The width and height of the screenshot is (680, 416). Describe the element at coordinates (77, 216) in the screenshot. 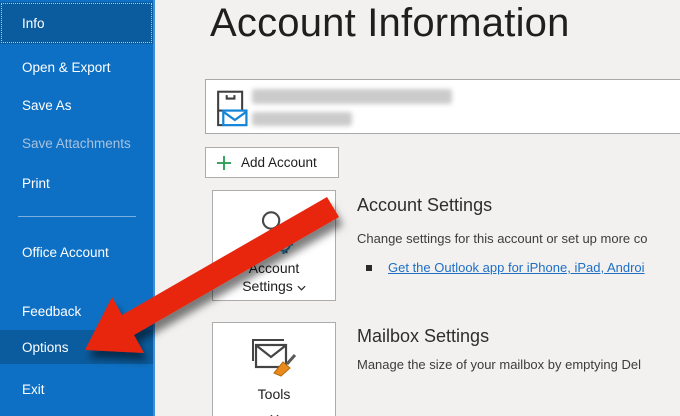

I see `sidebar-divider` at that location.